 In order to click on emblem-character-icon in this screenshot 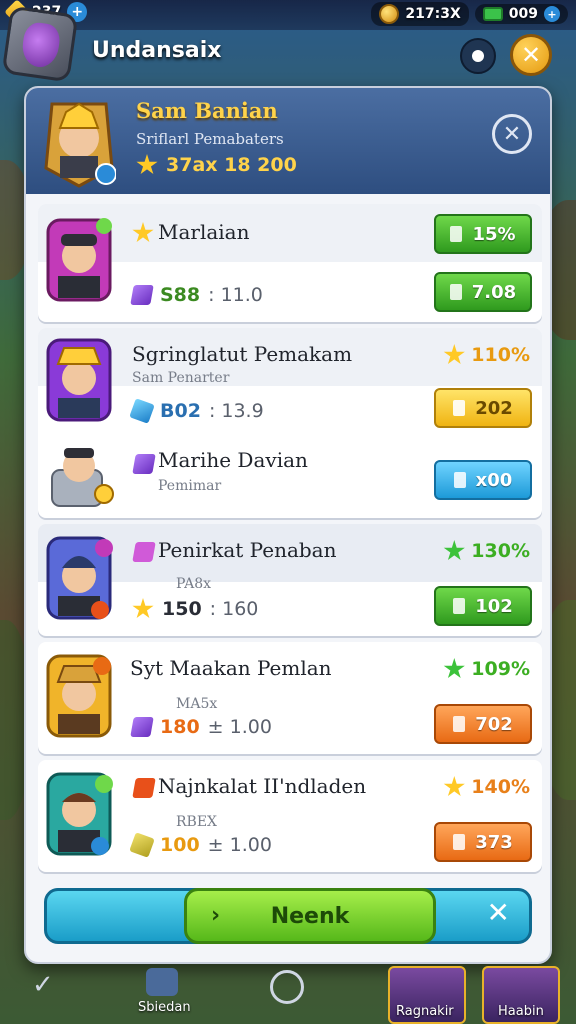, I will do `click(40, 45)`.